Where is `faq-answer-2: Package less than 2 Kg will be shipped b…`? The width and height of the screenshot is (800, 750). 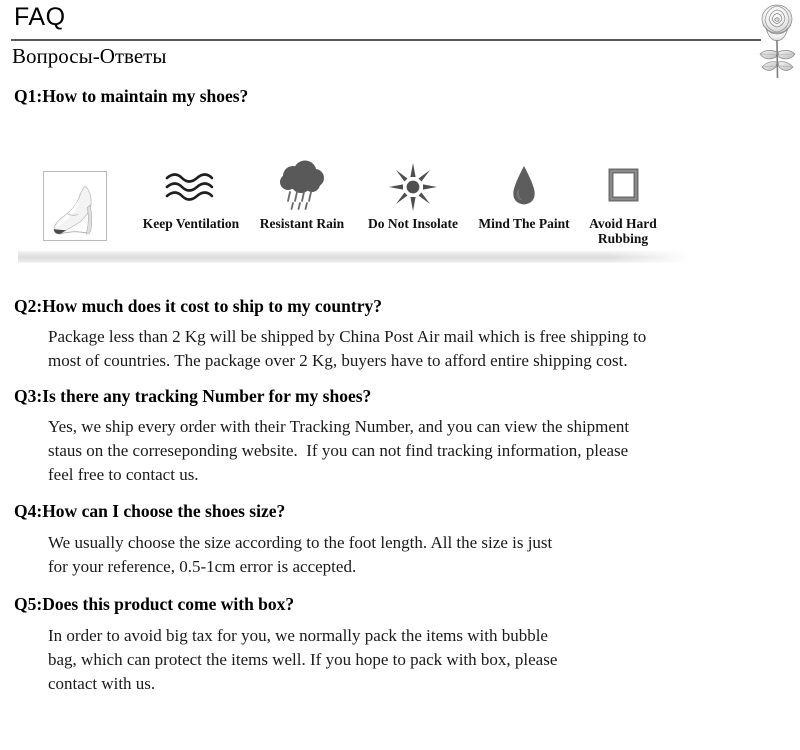
faq-answer-2: Package less than 2 Kg will be shipped b… is located at coordinates (347, 349).